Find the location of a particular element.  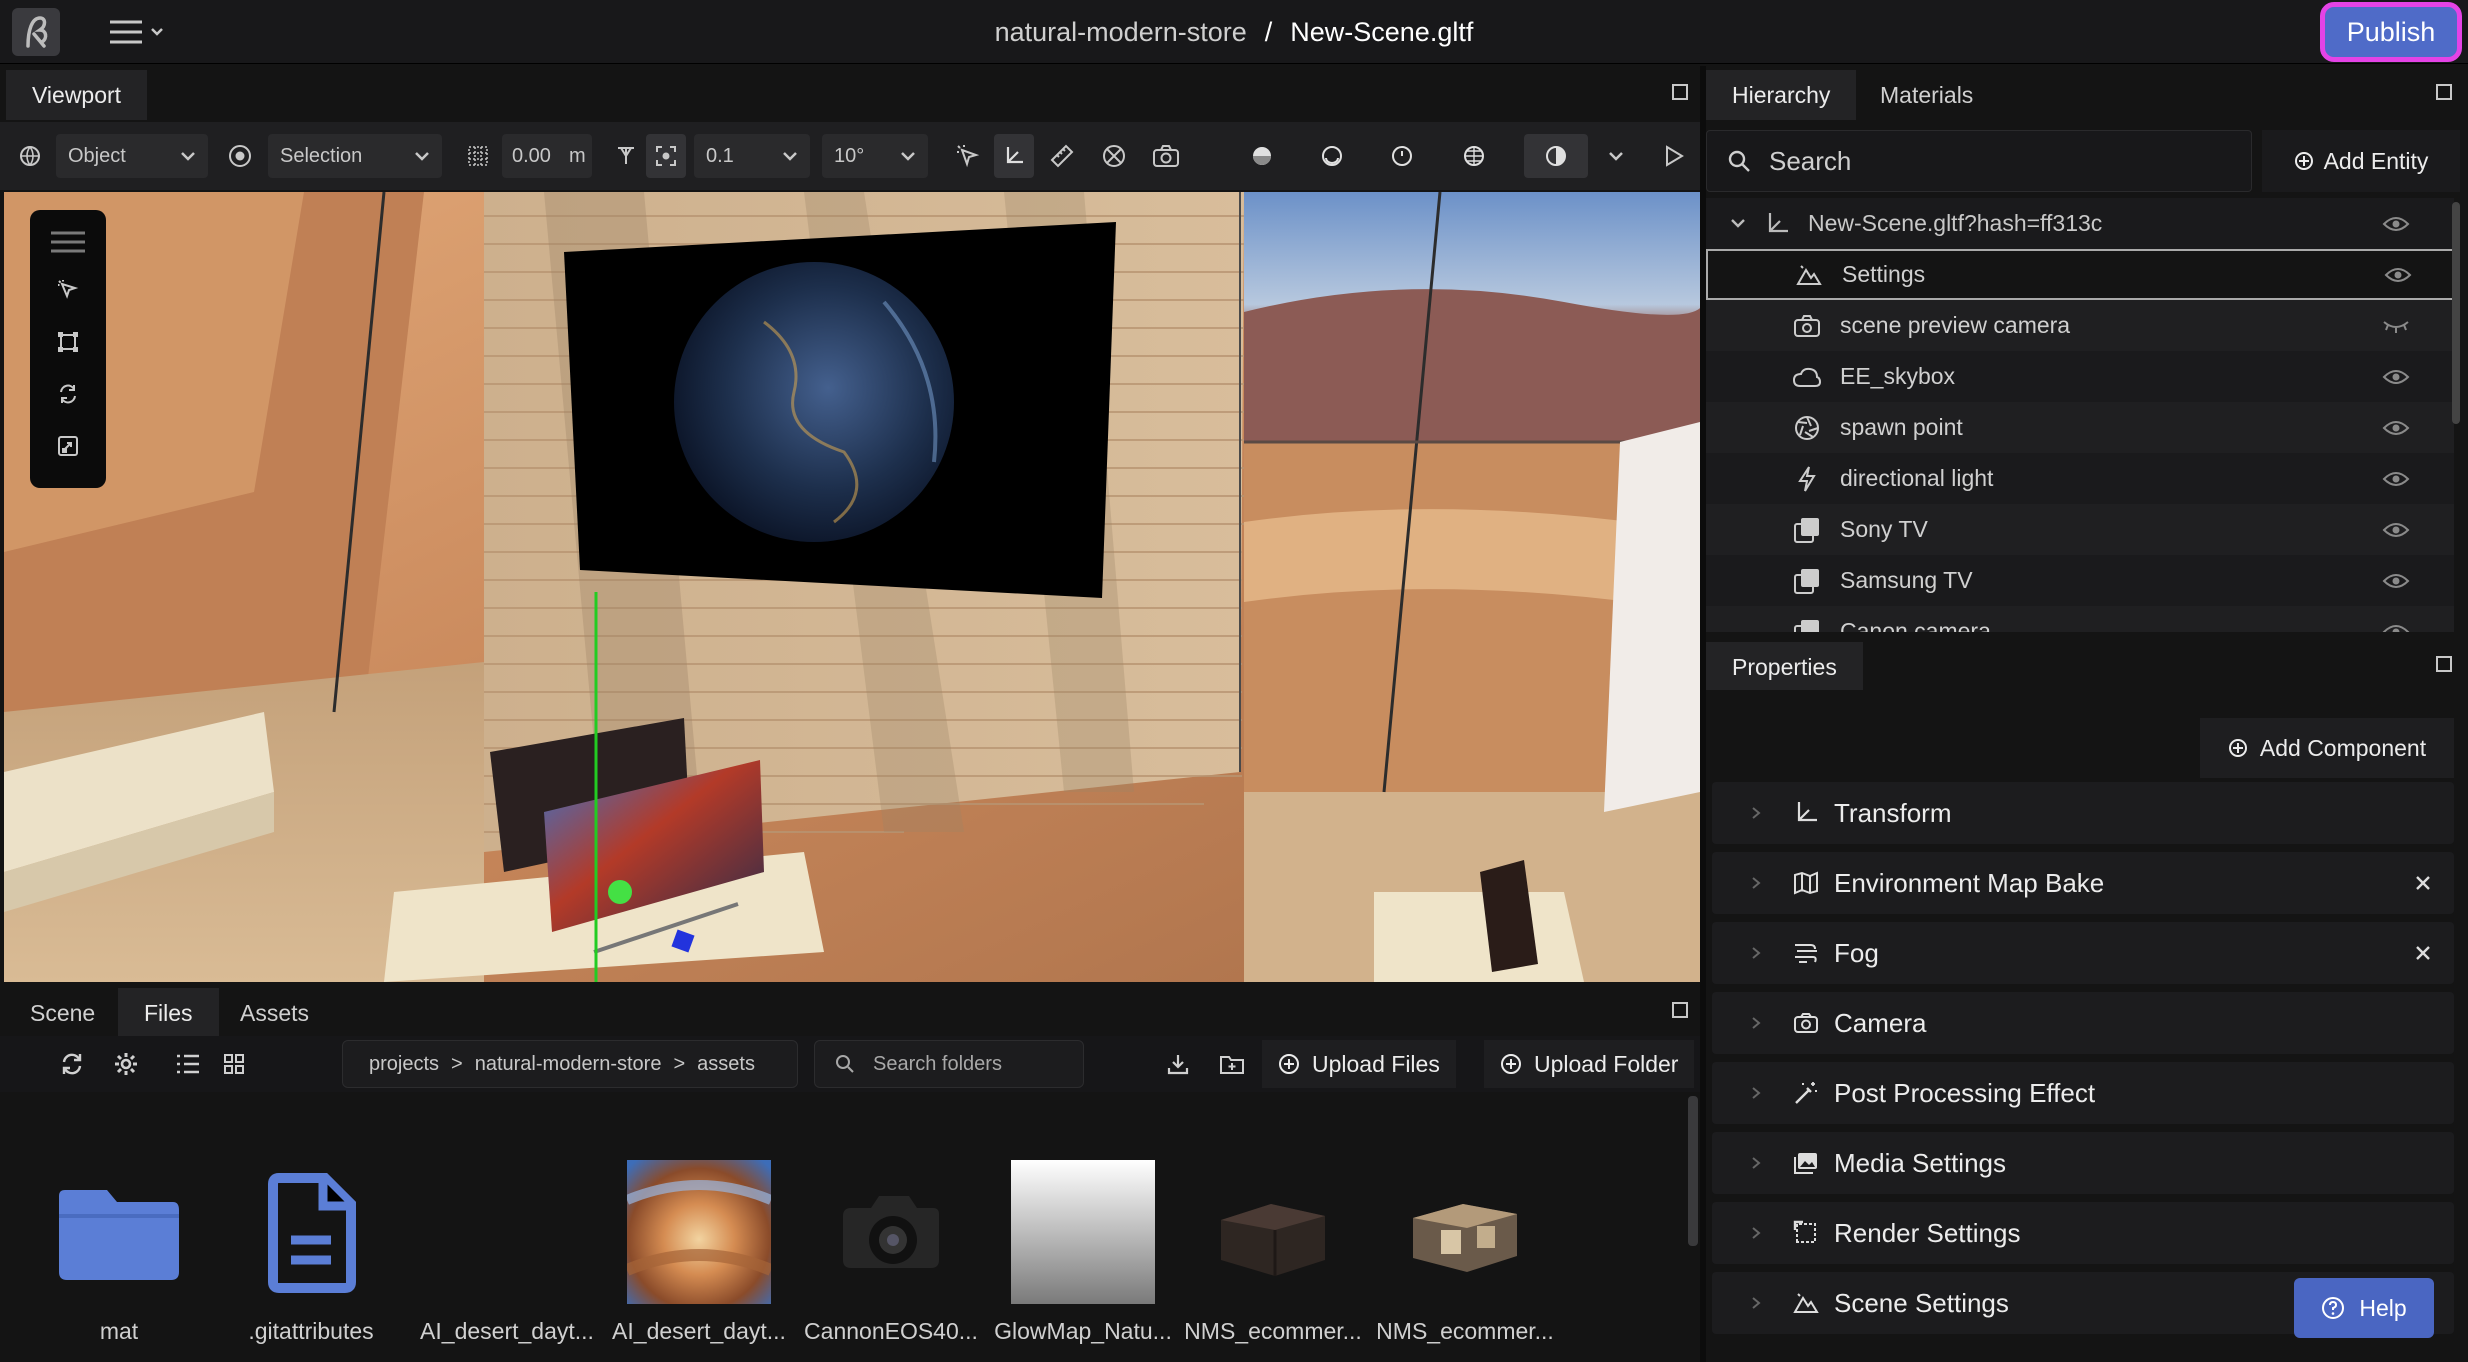

rotate-tool-icon is located at coordinates (68, 394).